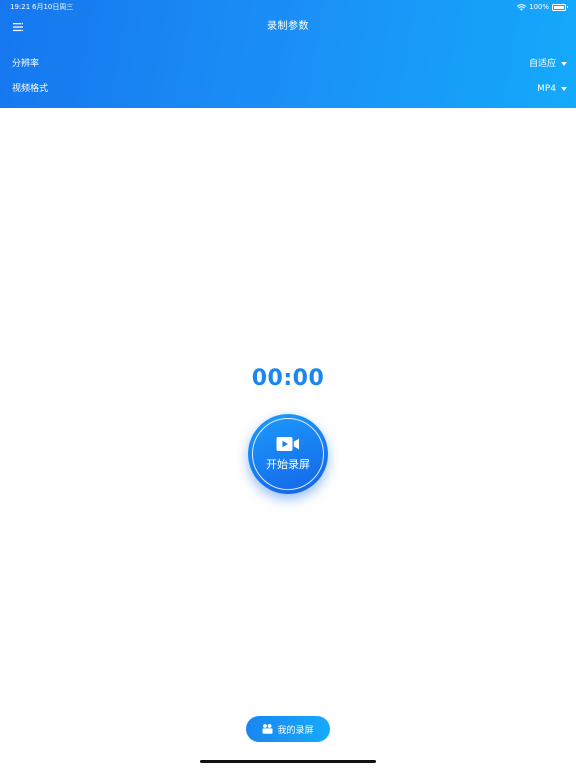 The height and width of the screenshot is (768, 576). Describe the element at coordinates (288, 54) in the screenshot. I see `header: 19:21 6月10日周三 100% 录制参数 分辨率 自适应 视频格式 MP4` at that location.